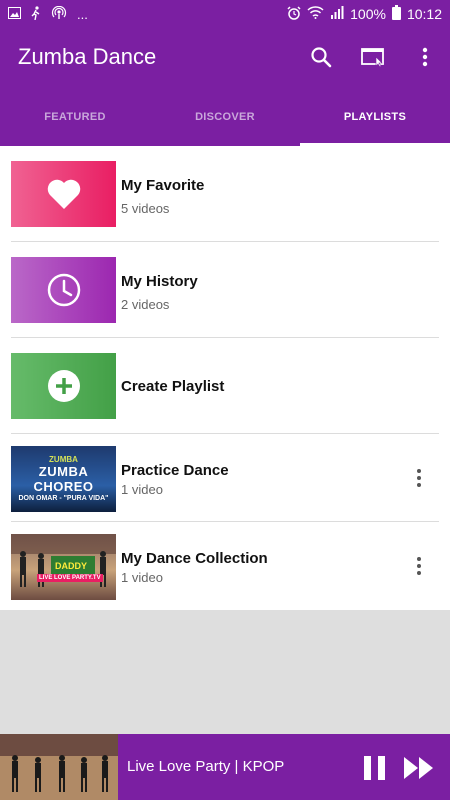  What do you see at coordinates (145, 208) in the screenshot?
I see `playlist-count: 5 videos` at bounding box center [145, 208].